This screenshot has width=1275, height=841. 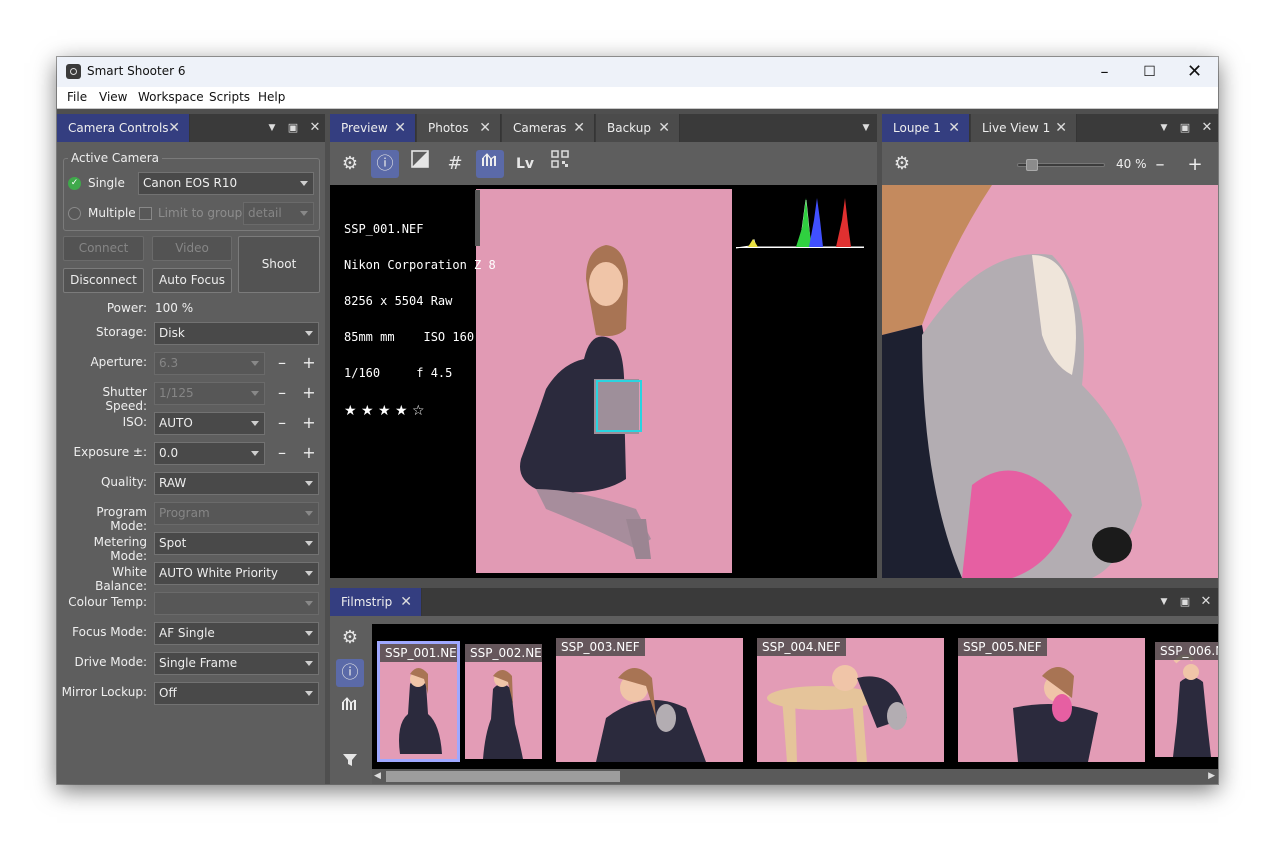 What do you see at coordinates (795, 776) in the screenshot?
I see `filmstrip-scrollbar: ◀ ▶` at bounding box center [795, 776].